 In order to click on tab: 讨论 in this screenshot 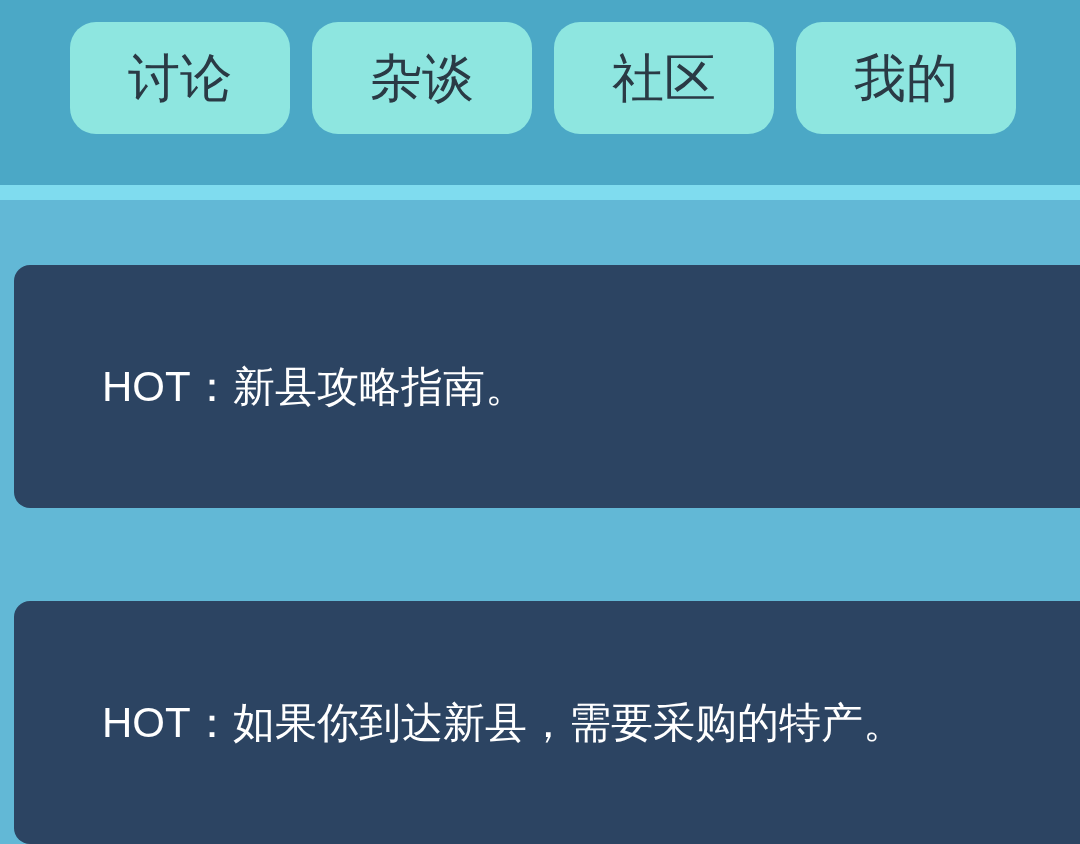, I will do `click(180, 78)`.